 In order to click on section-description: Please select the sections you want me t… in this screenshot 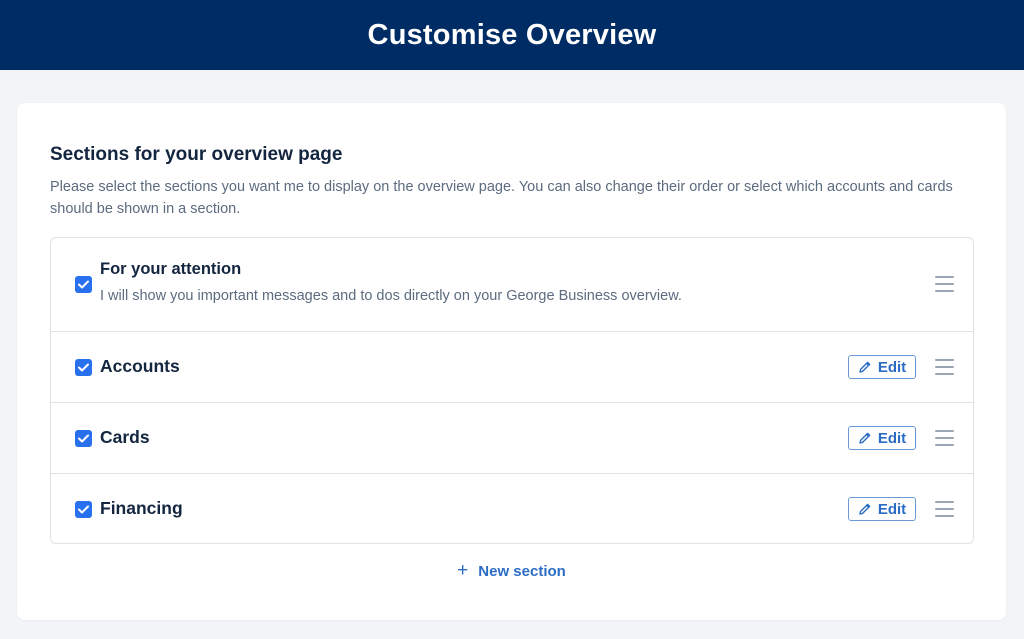, I will do `click(501, 198)`.